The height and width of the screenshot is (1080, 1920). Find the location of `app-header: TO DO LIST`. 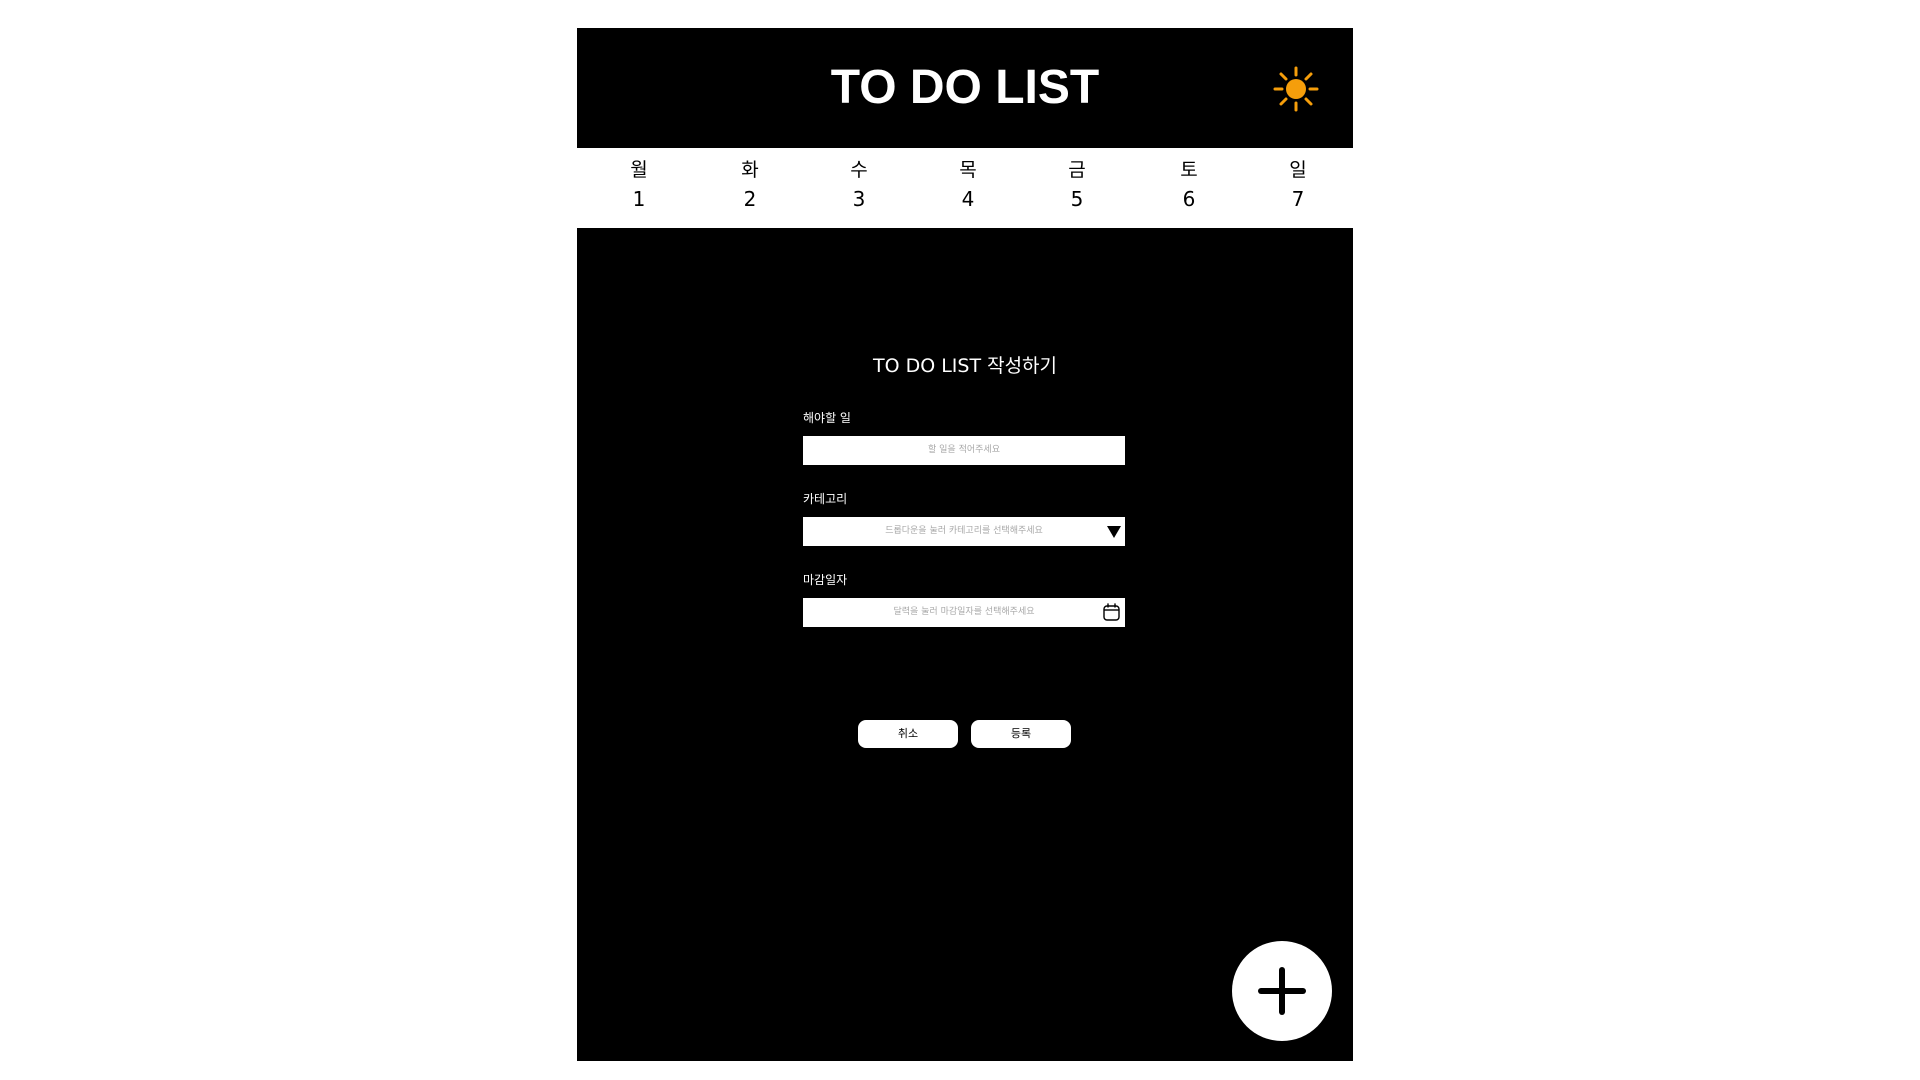

app-header: TO DO LIST is located at coordinates (965, 88).